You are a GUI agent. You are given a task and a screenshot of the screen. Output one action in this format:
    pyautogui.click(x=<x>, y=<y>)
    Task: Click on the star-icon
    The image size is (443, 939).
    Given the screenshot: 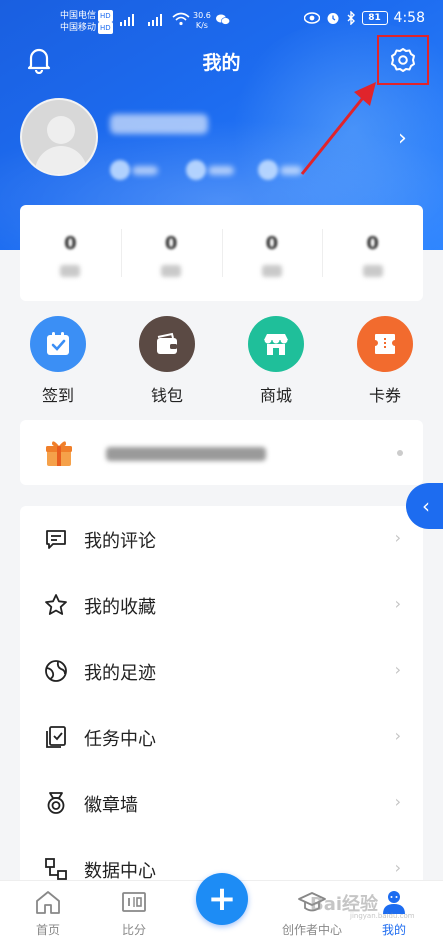 What is the action you would take?
    pyautogui.click(x=56, y=604)
    